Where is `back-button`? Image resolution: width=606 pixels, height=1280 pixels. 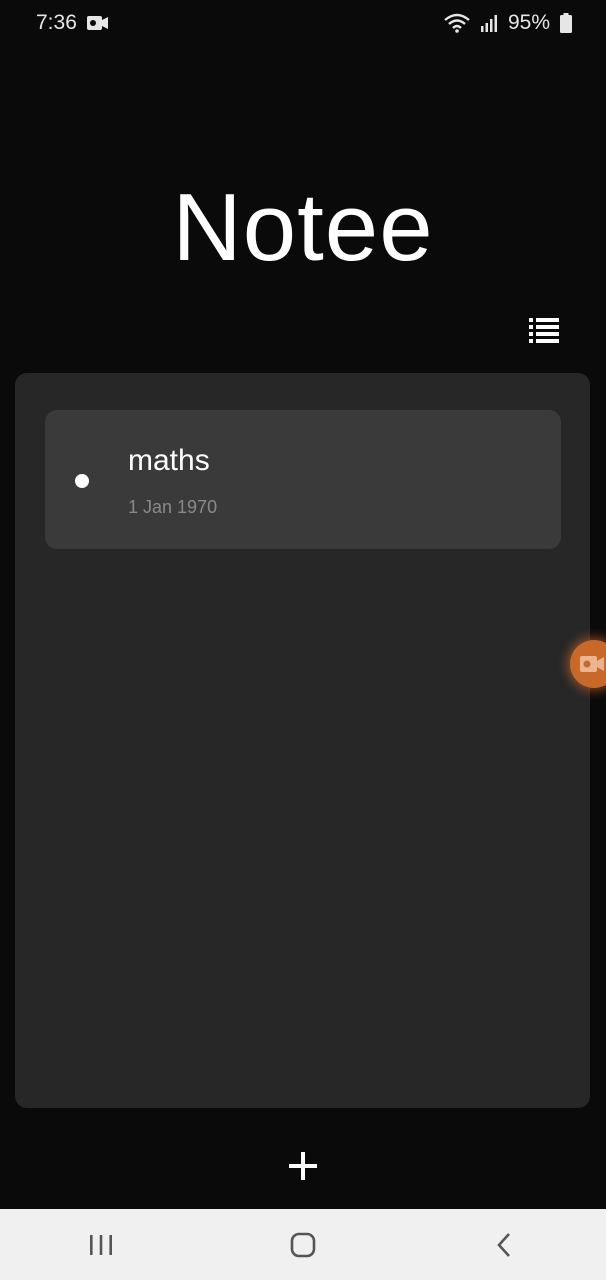 back-button is located at coordinates (505, 1245).